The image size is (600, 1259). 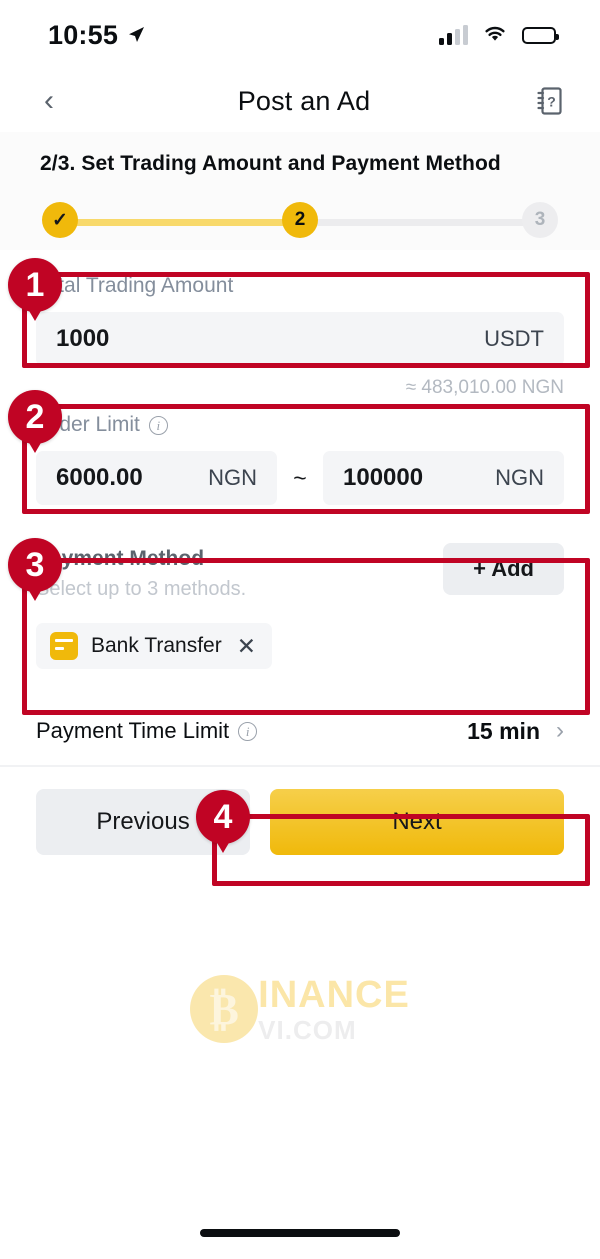 What do you see at coordinates (383, 477) in the screenshot?
I see `order-limit-max-value: 100000` at bounding box center [383, 477].